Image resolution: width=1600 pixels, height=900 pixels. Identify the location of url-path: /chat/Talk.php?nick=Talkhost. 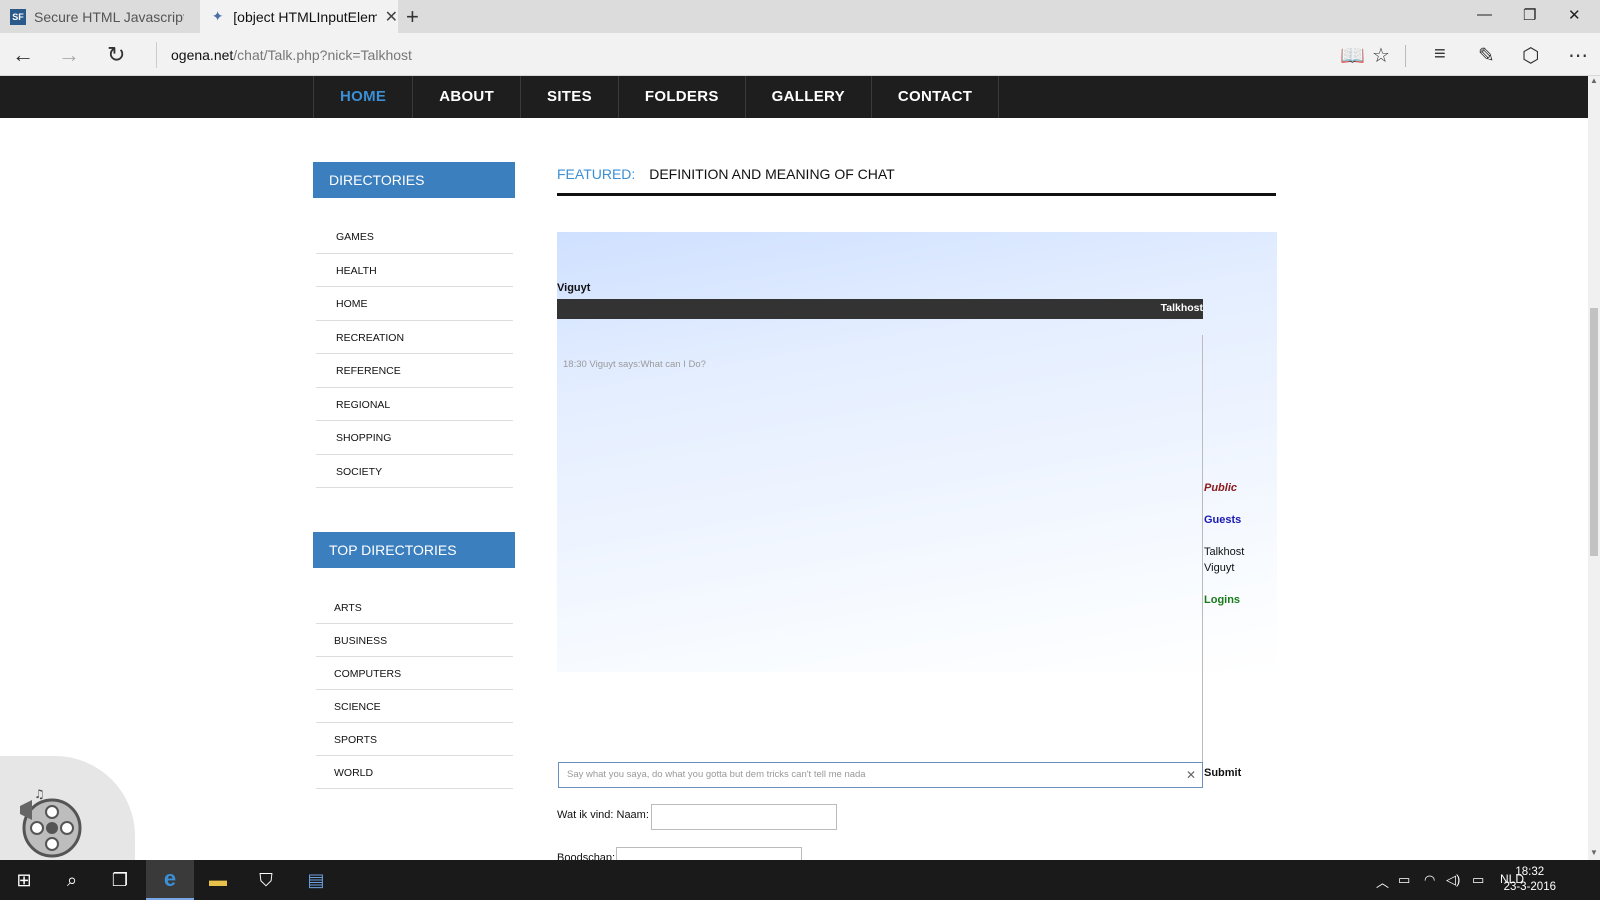
(322, 55).